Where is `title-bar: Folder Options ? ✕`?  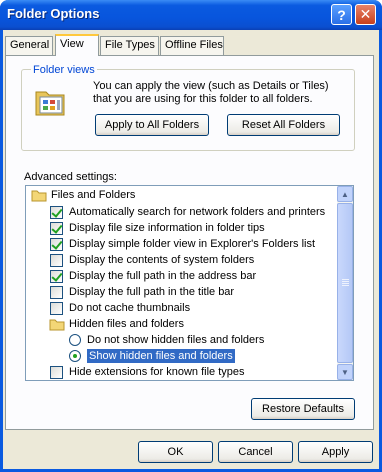 title-bar: Folder Options ? ✕ is located at coordinates (191, 15).